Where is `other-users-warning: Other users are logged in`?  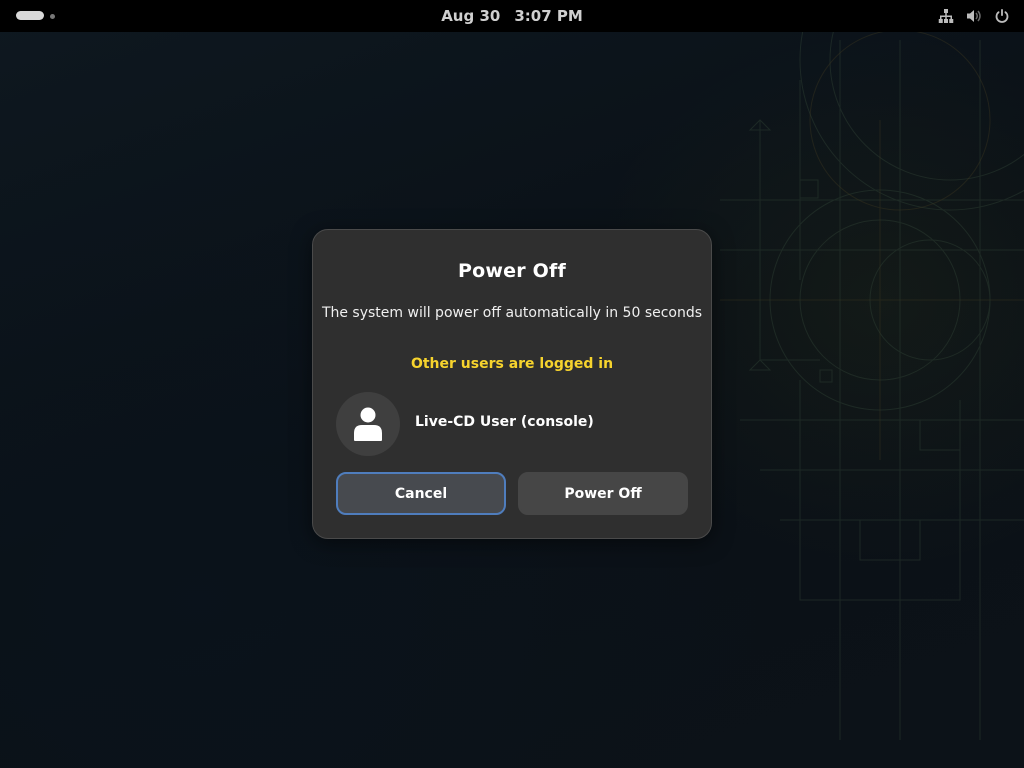
other-users-warning: Other users are logged in is located at coordinates (512, 364).